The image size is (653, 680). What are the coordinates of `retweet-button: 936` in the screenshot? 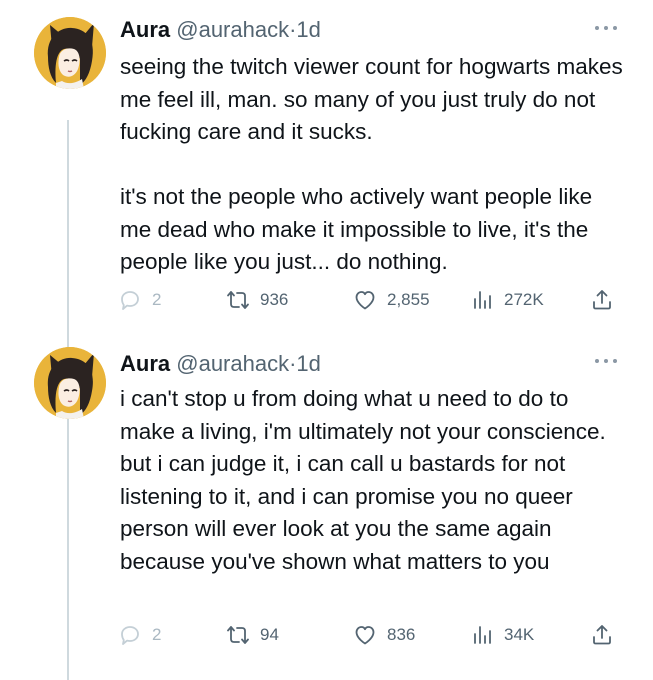 It's located at (257, 300).